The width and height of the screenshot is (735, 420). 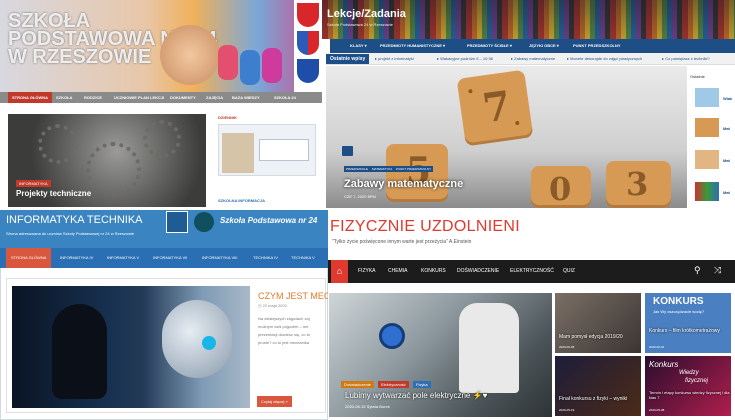 I want to click on site-title: Lekcje/Zadania, so click(x=366, y=14).